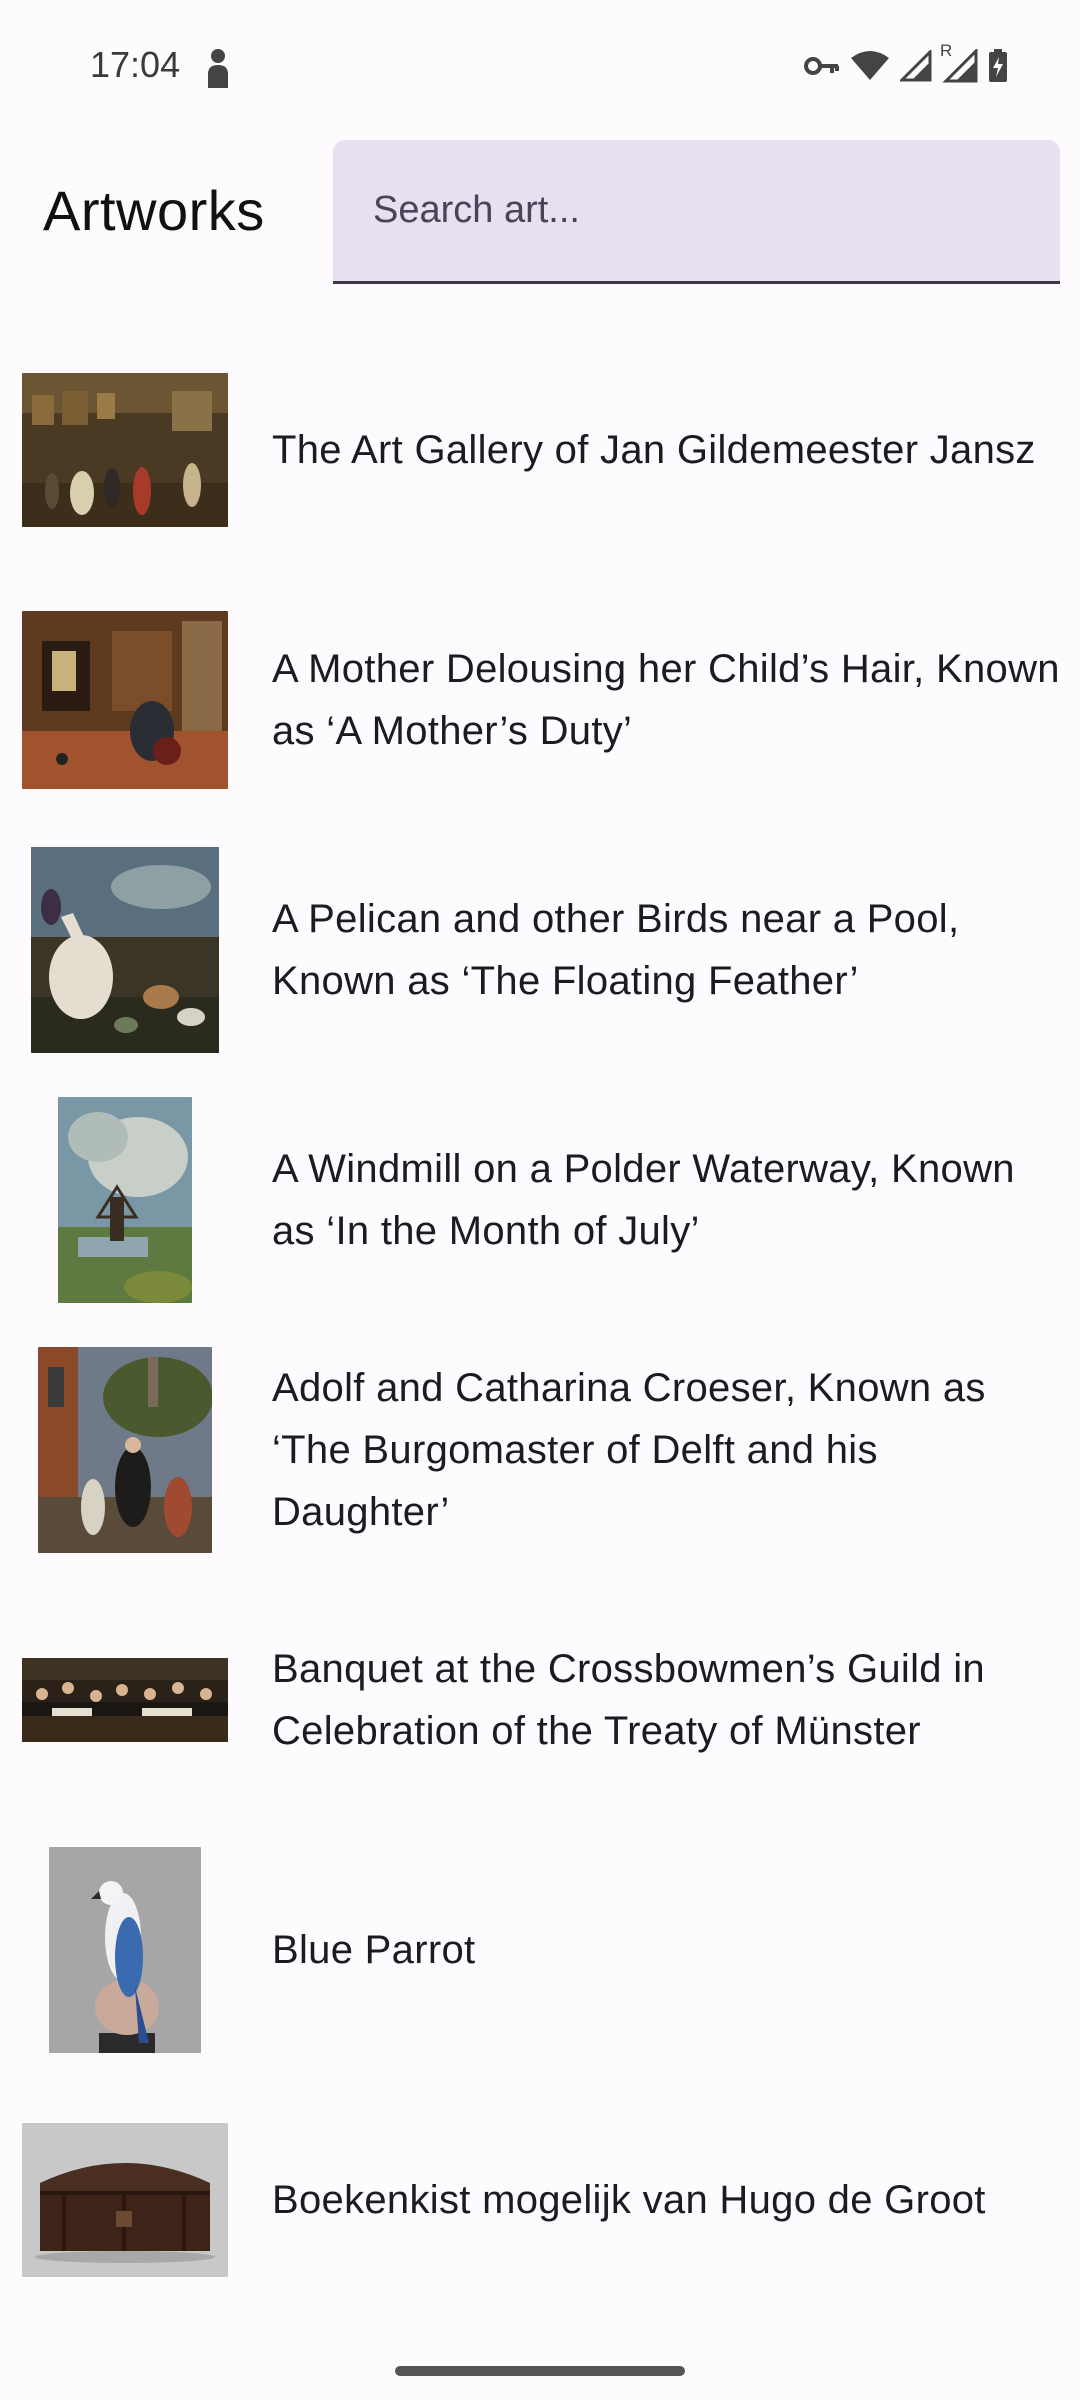 This screenshot has width=1080, height=2400. What do you see at coordinates (916, 66) in the screenshot?
I see `signal-icon` at bounding box center [916, 66].